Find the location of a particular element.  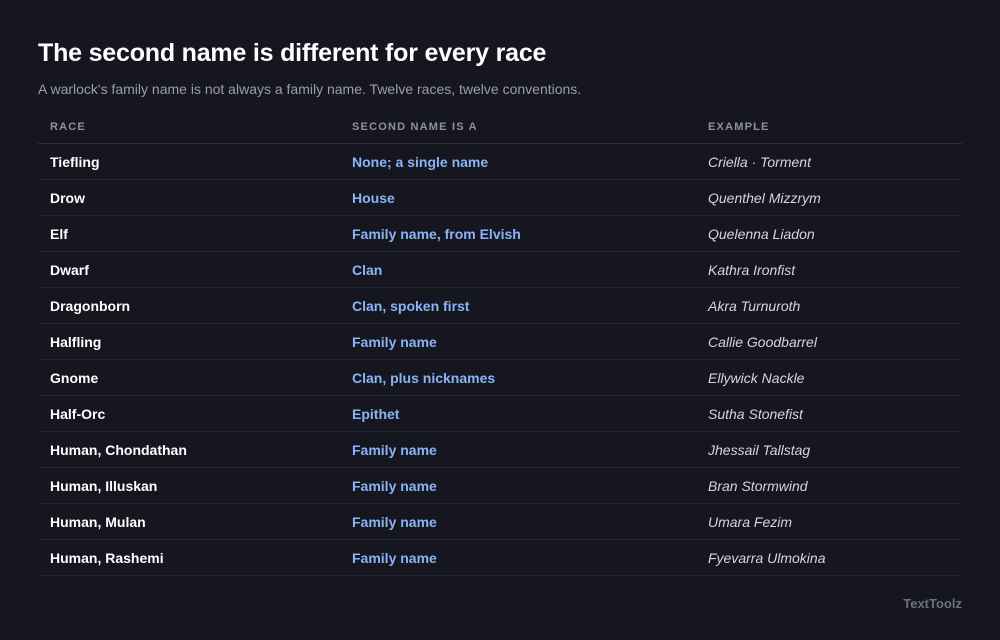

second-name-cell: Epithet is located at coordinates (518, 413).